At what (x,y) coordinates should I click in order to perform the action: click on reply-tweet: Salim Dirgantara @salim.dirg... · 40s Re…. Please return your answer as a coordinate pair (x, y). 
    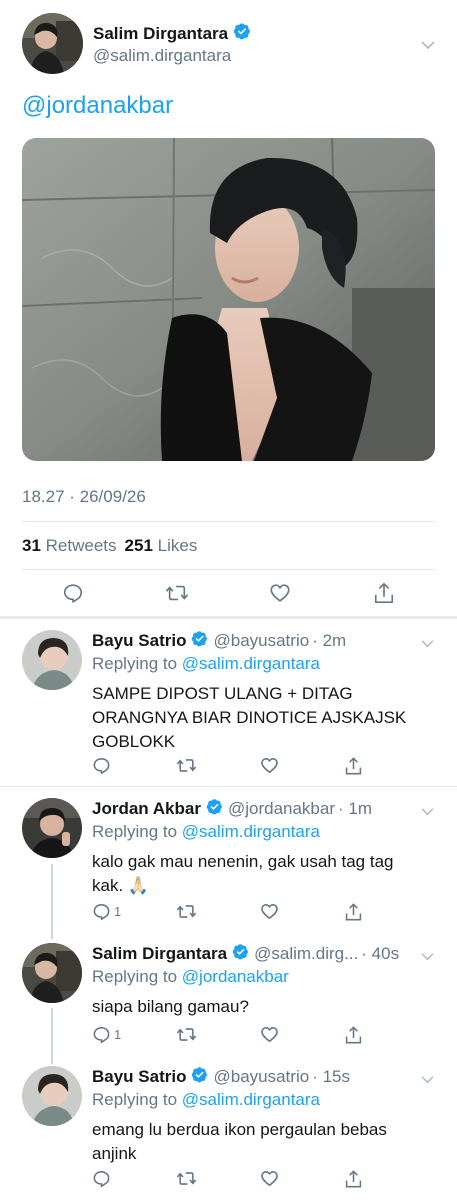
    Looking at the image, I should click on (228, 998).